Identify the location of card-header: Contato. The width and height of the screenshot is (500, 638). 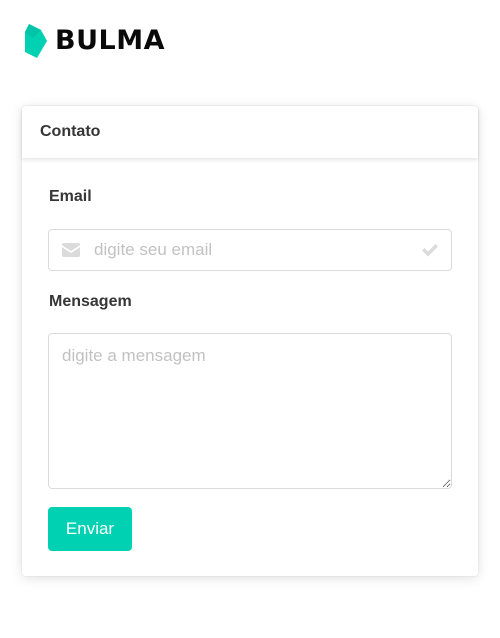
(250, 132).